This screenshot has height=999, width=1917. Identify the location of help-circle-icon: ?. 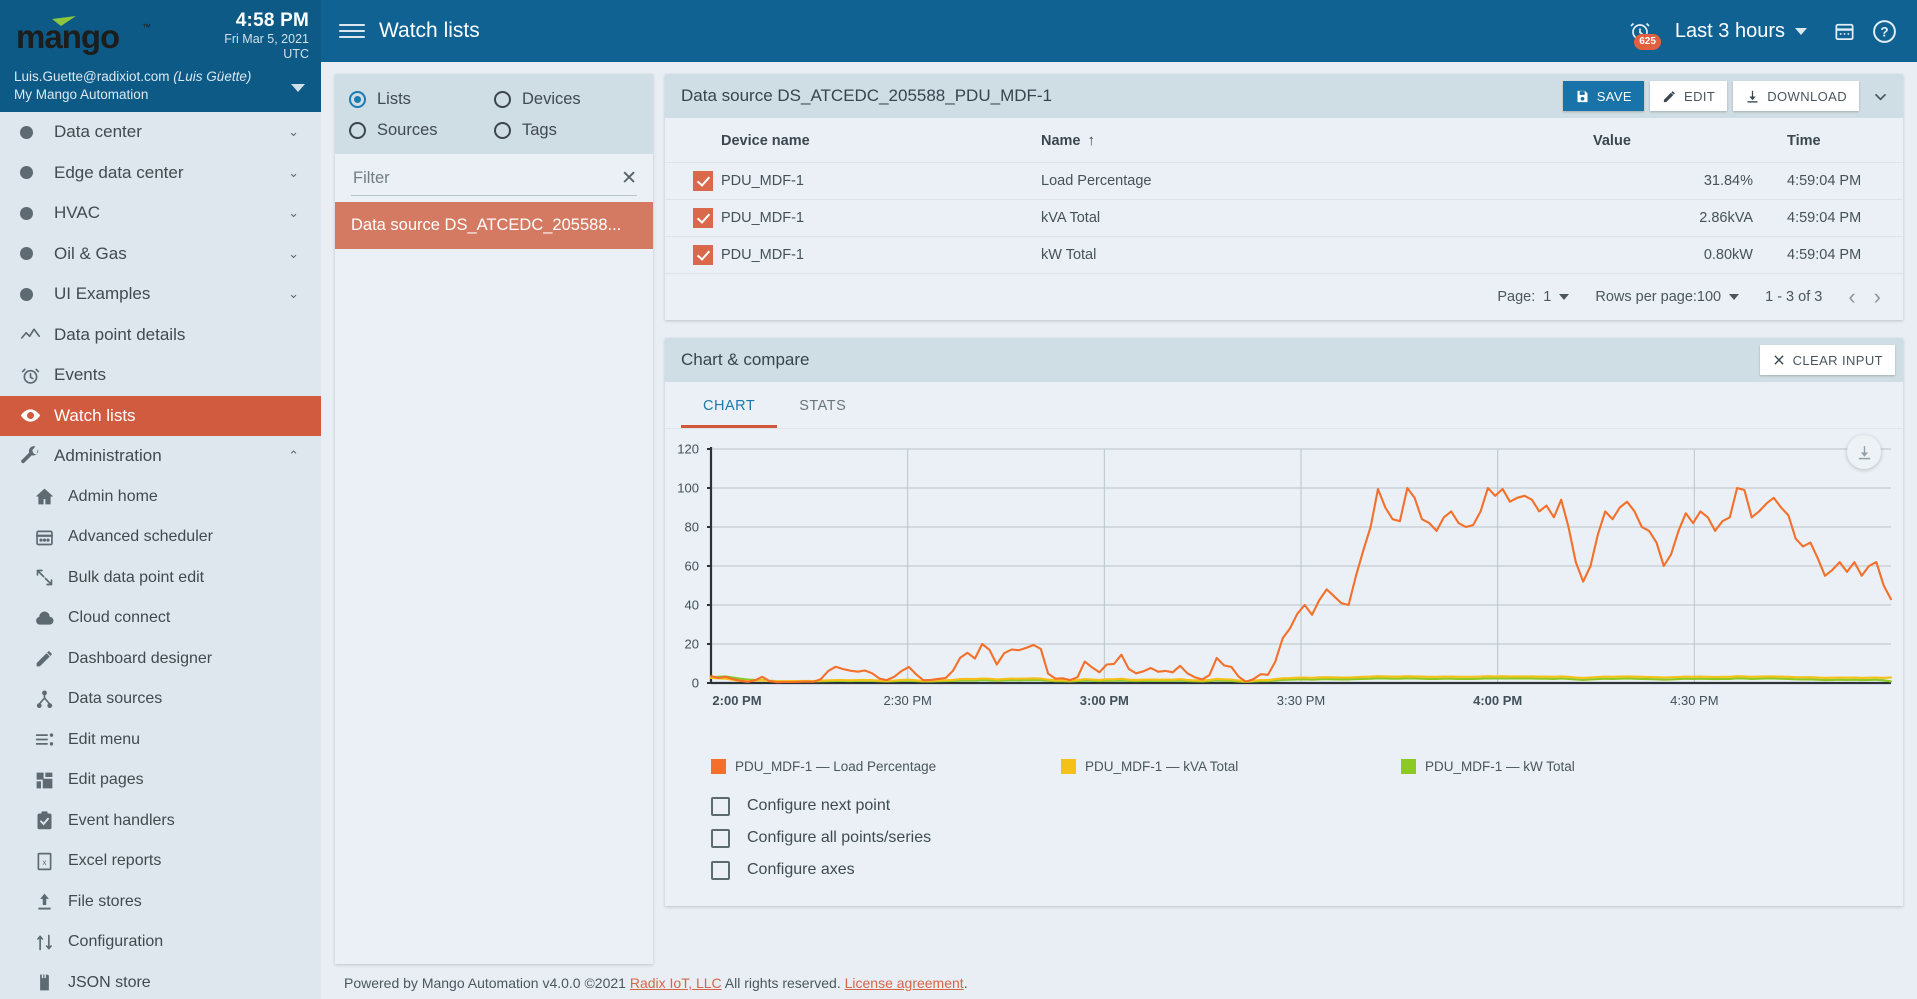
(1884, 31).